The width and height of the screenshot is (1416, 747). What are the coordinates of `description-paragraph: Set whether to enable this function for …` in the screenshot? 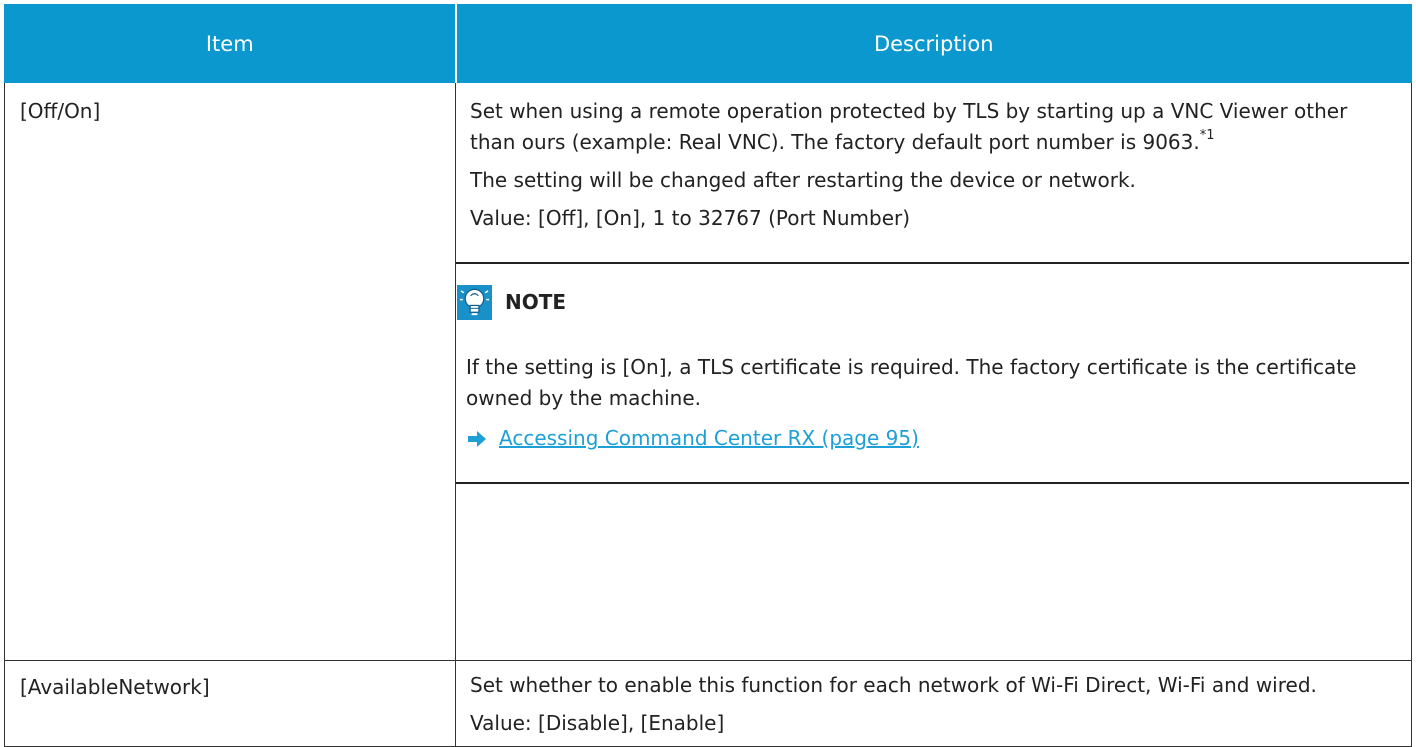 It's located at (893, 685).